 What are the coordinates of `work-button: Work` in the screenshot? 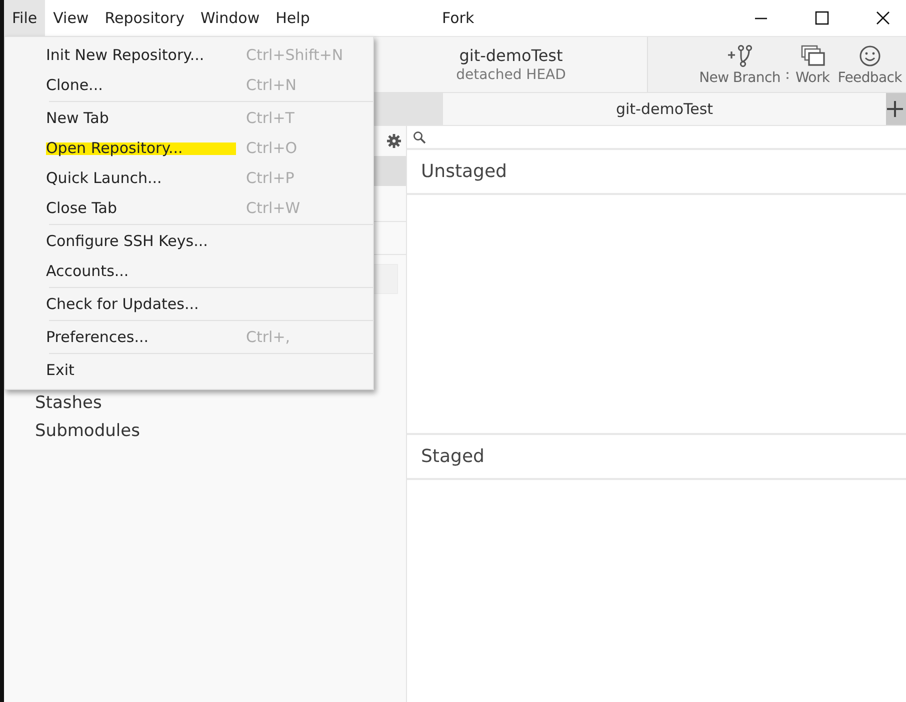 It's located at (812, 65).